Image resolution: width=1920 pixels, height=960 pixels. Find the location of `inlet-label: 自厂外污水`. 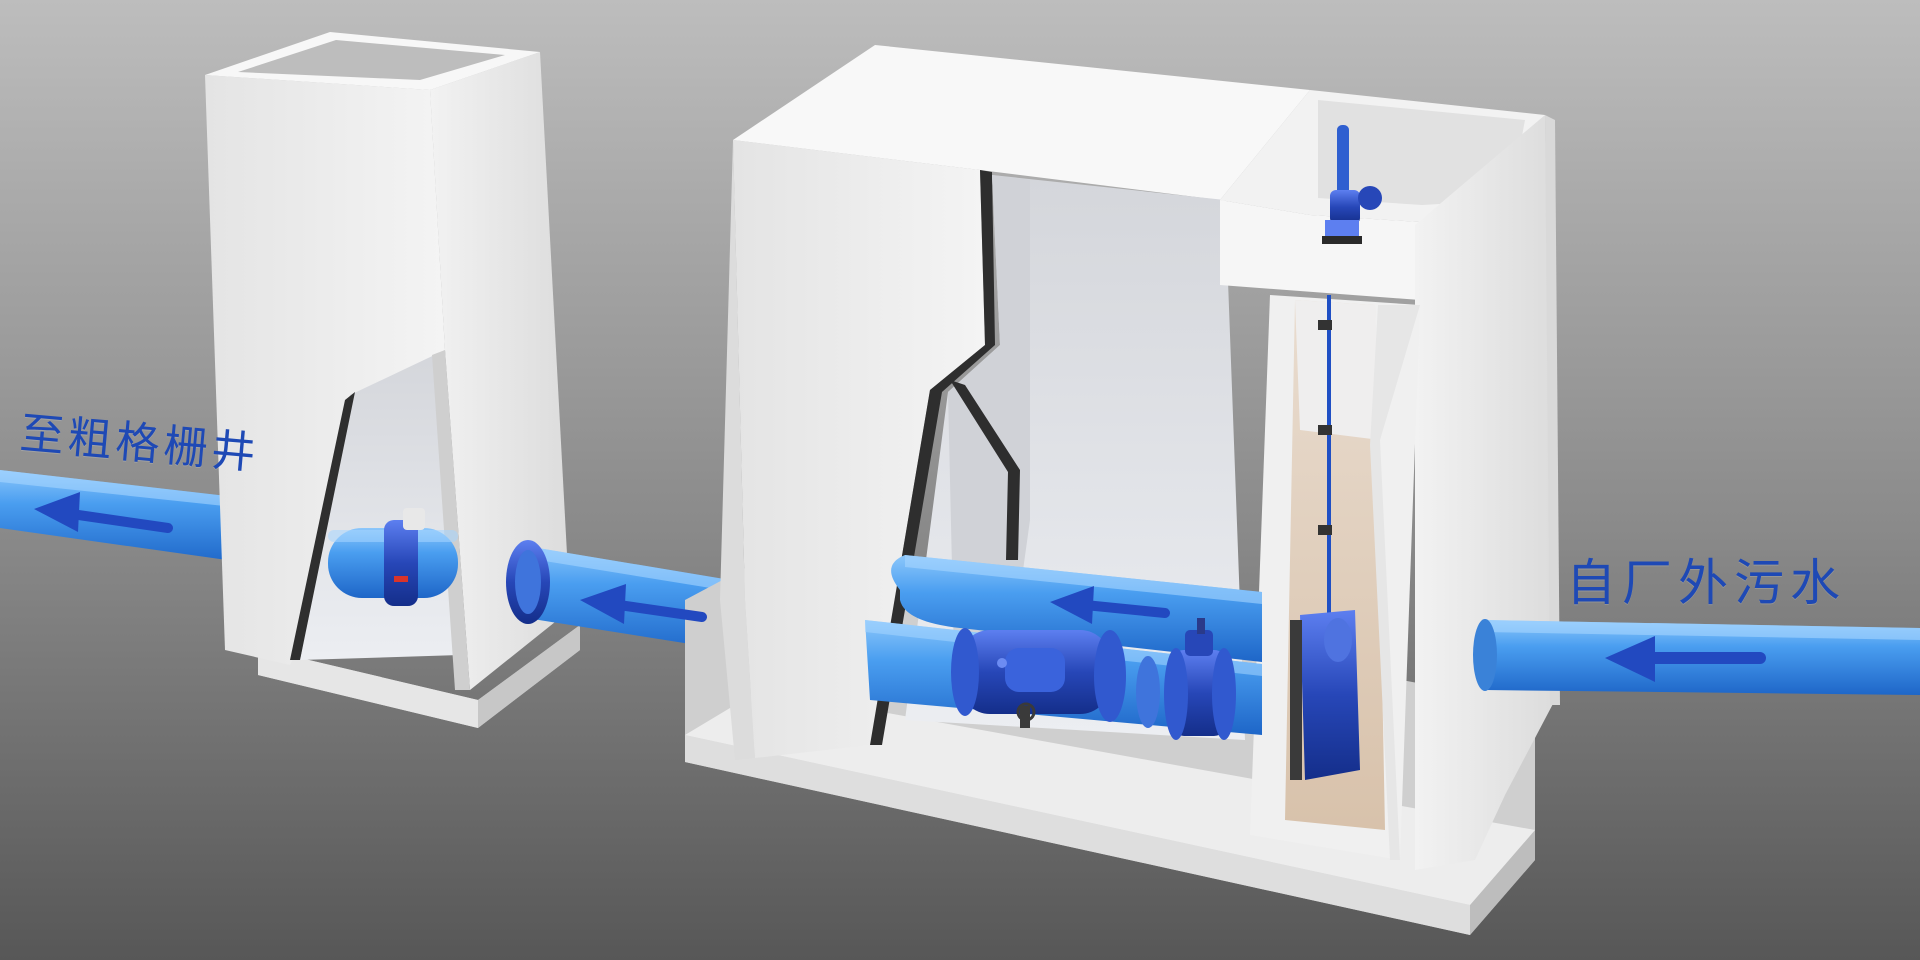

inlet-label: 自厂外污水 is located at coordinates (1706, 583).